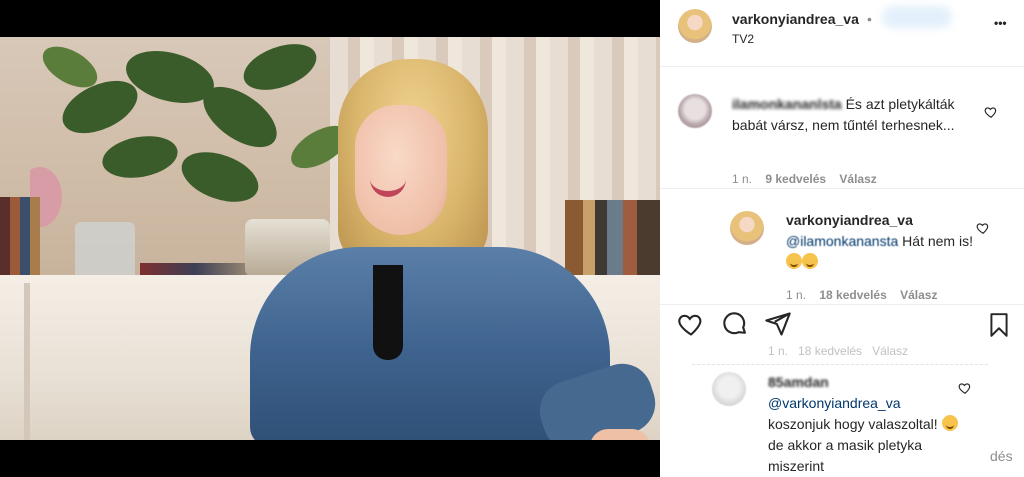 The width and height of the screenshot is (1024, 477). What do you see at coordinates (999, 325) in the screenshot?
I see `bookmark-icon` at bounding box center [999, 325].